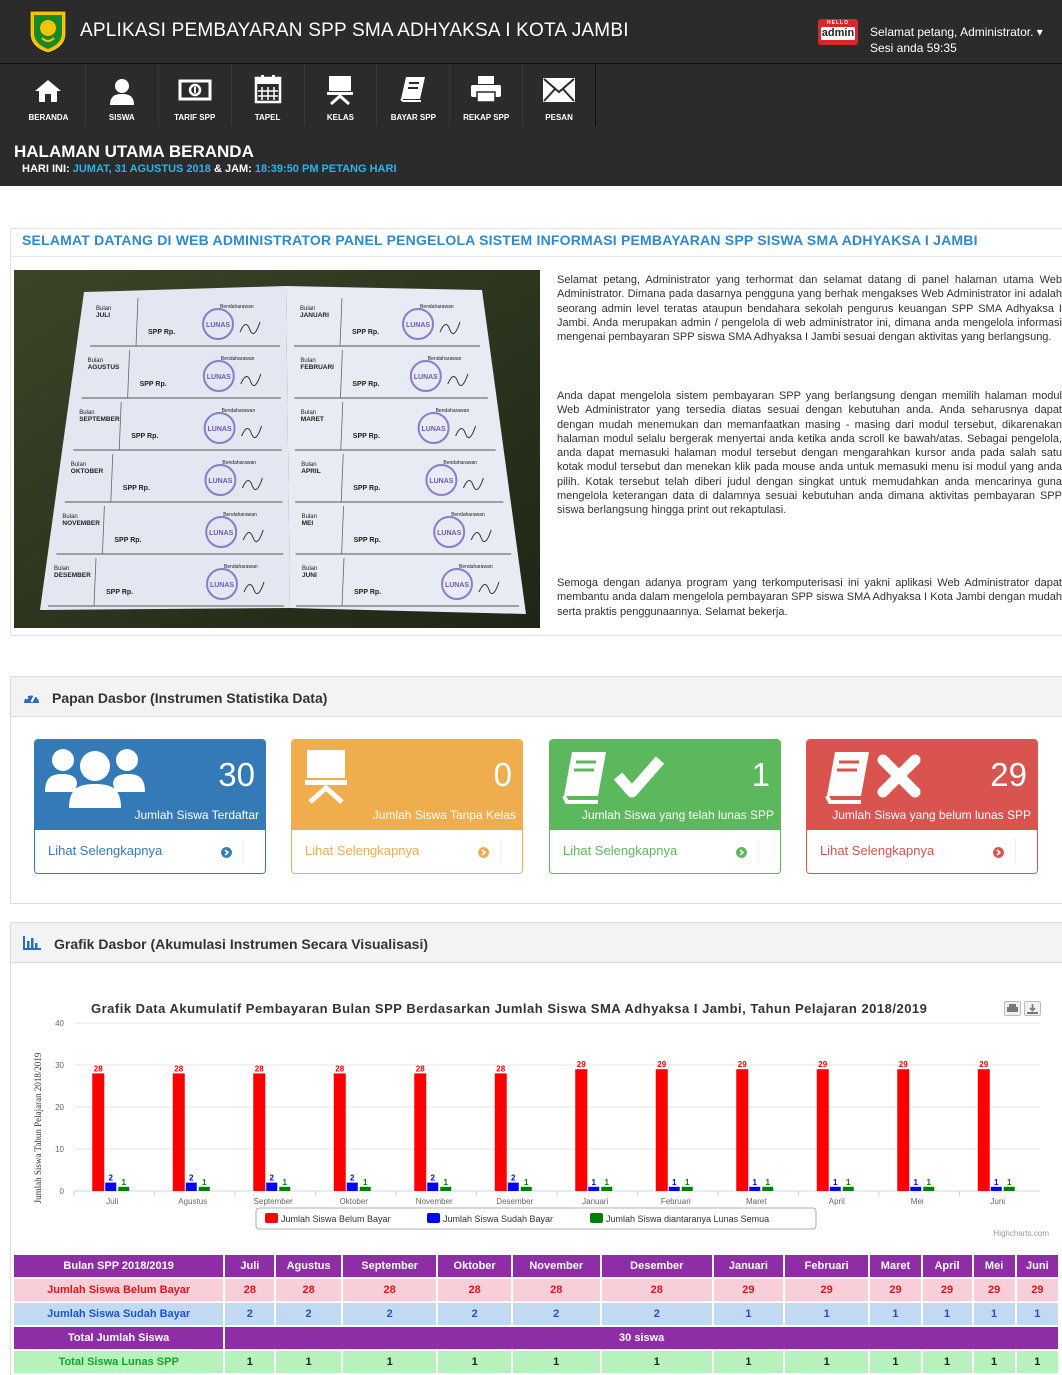 Image resolution: width=1062 pixels, height=1375 pixels. Describe the element at coordinates (340, 95) in the screenshot. I see `menu-item-kelas: KELAS` at that location.